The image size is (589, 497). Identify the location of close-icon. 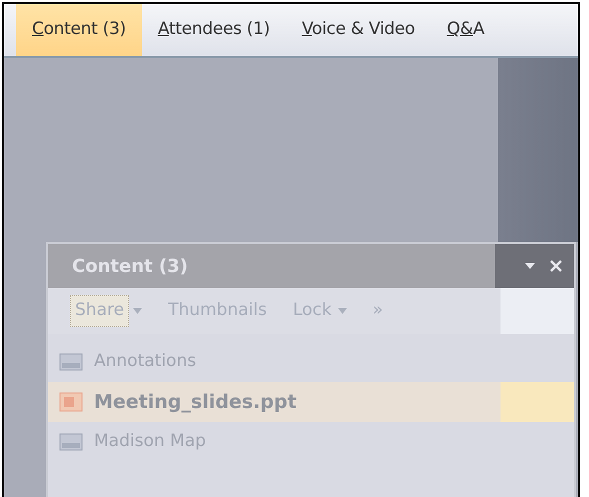
(556, 266).